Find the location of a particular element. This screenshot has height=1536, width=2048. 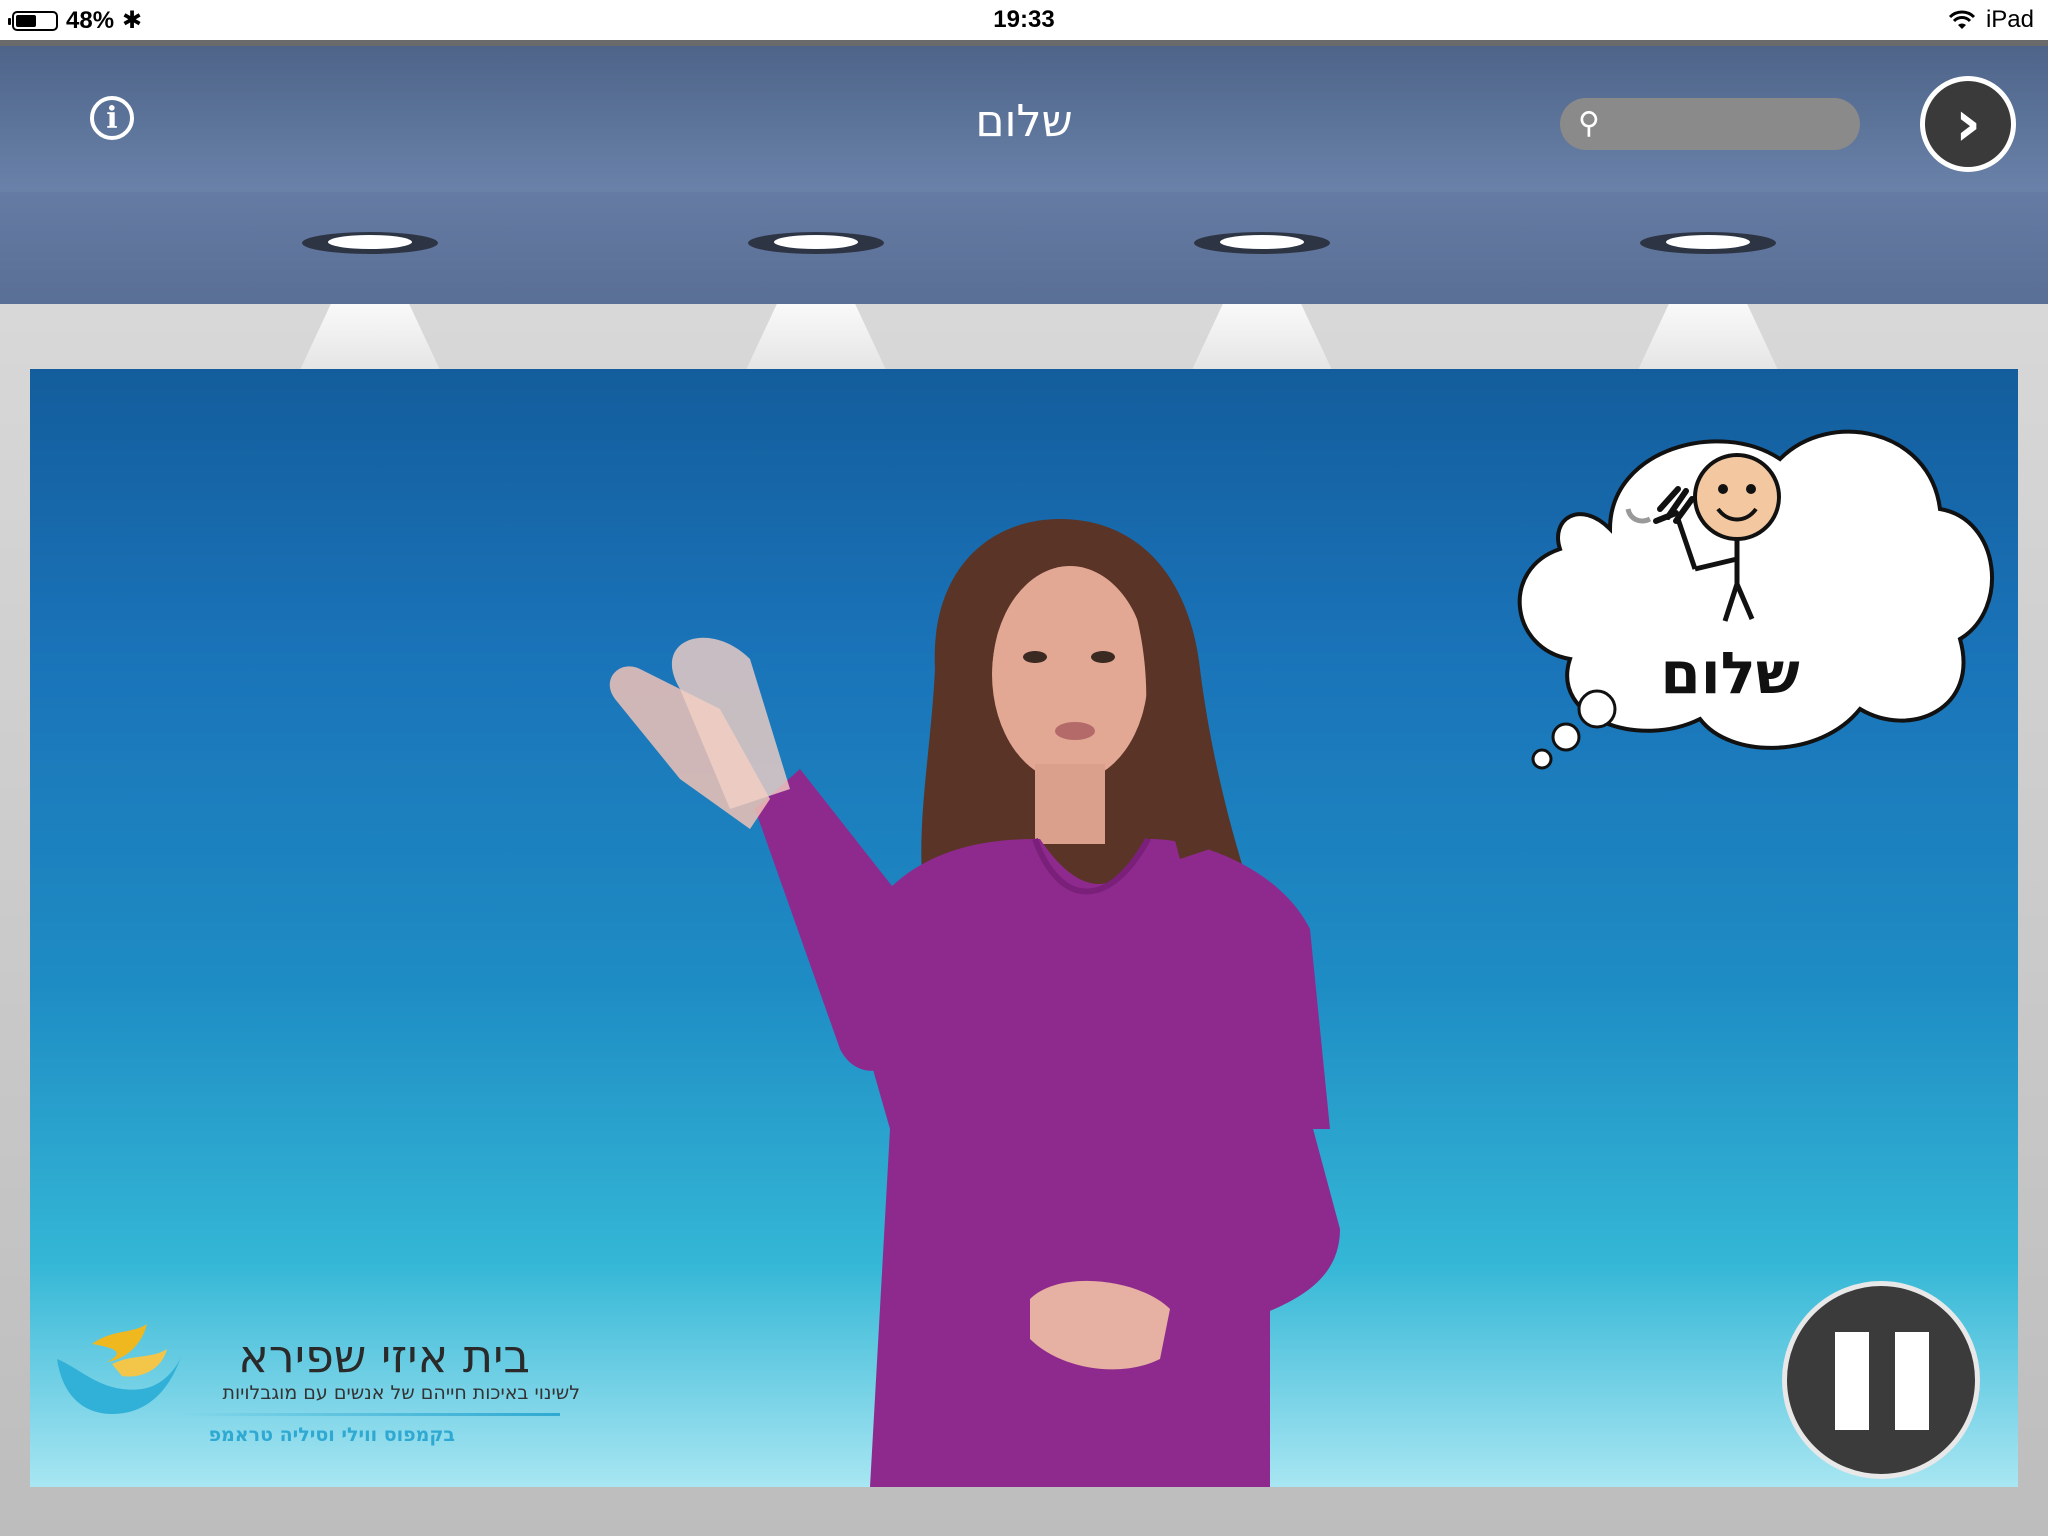

search-field: ⚲ is located at coordinates (1710, 124).